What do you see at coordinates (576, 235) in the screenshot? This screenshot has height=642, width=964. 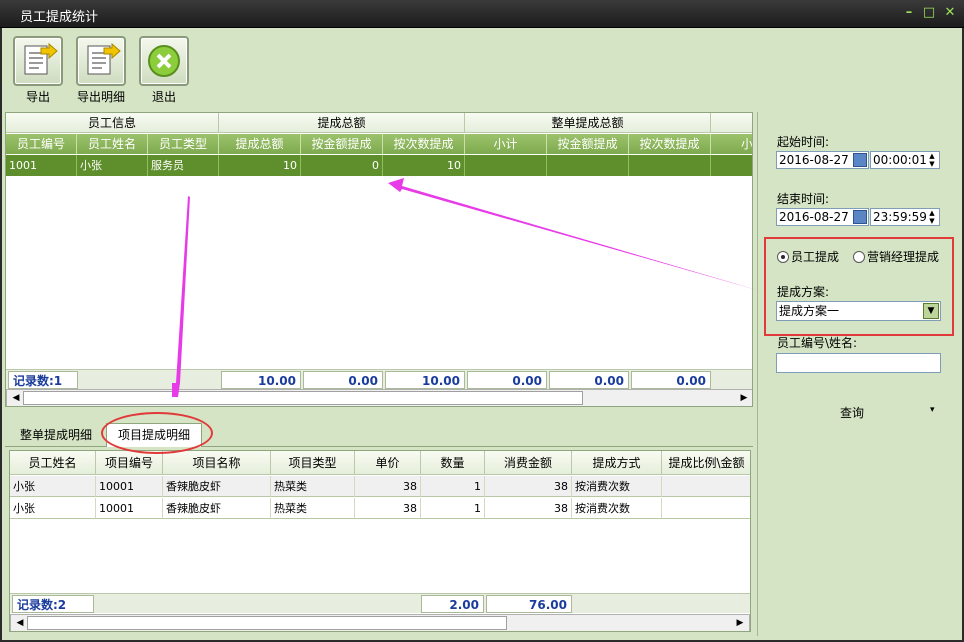 I see `annotation-arrow-top` at bounding box center [576, 235].